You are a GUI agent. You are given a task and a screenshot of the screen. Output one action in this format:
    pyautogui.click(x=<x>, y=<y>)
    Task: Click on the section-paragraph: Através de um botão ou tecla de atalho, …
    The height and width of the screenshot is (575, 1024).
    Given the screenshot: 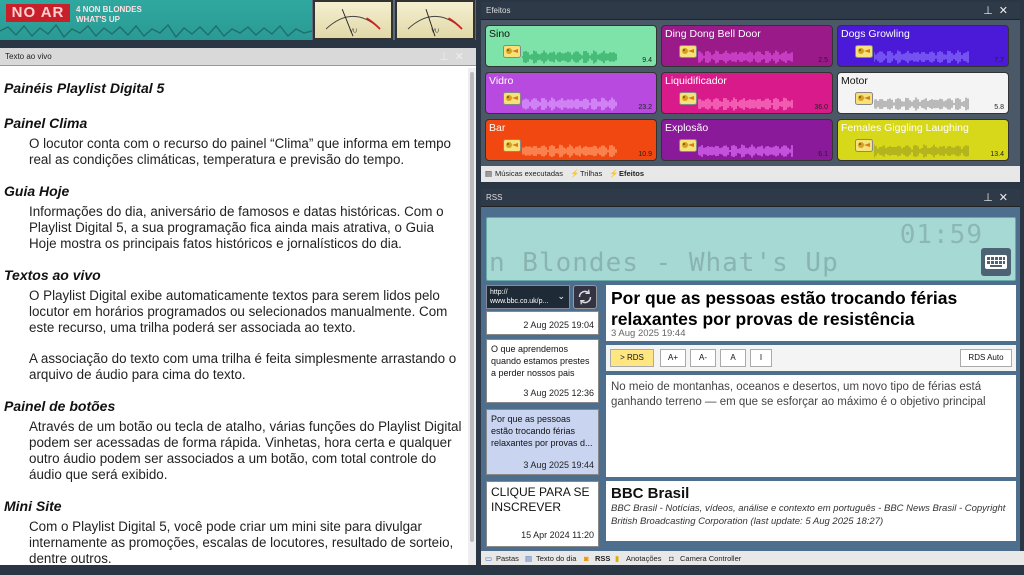 What is the action you would take?
    pyautogui.click(x=245, y=450)
    